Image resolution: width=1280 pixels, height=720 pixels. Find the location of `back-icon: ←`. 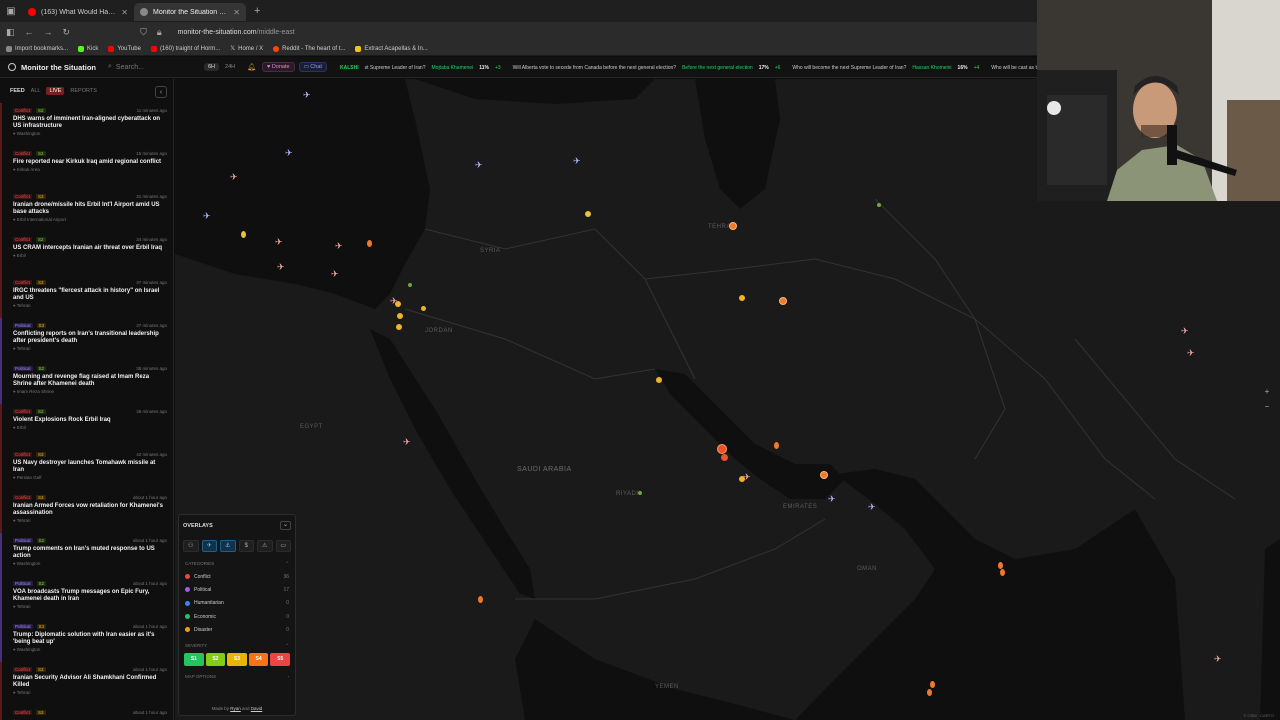

back-icon: ← is located at coordinates (29, 32).